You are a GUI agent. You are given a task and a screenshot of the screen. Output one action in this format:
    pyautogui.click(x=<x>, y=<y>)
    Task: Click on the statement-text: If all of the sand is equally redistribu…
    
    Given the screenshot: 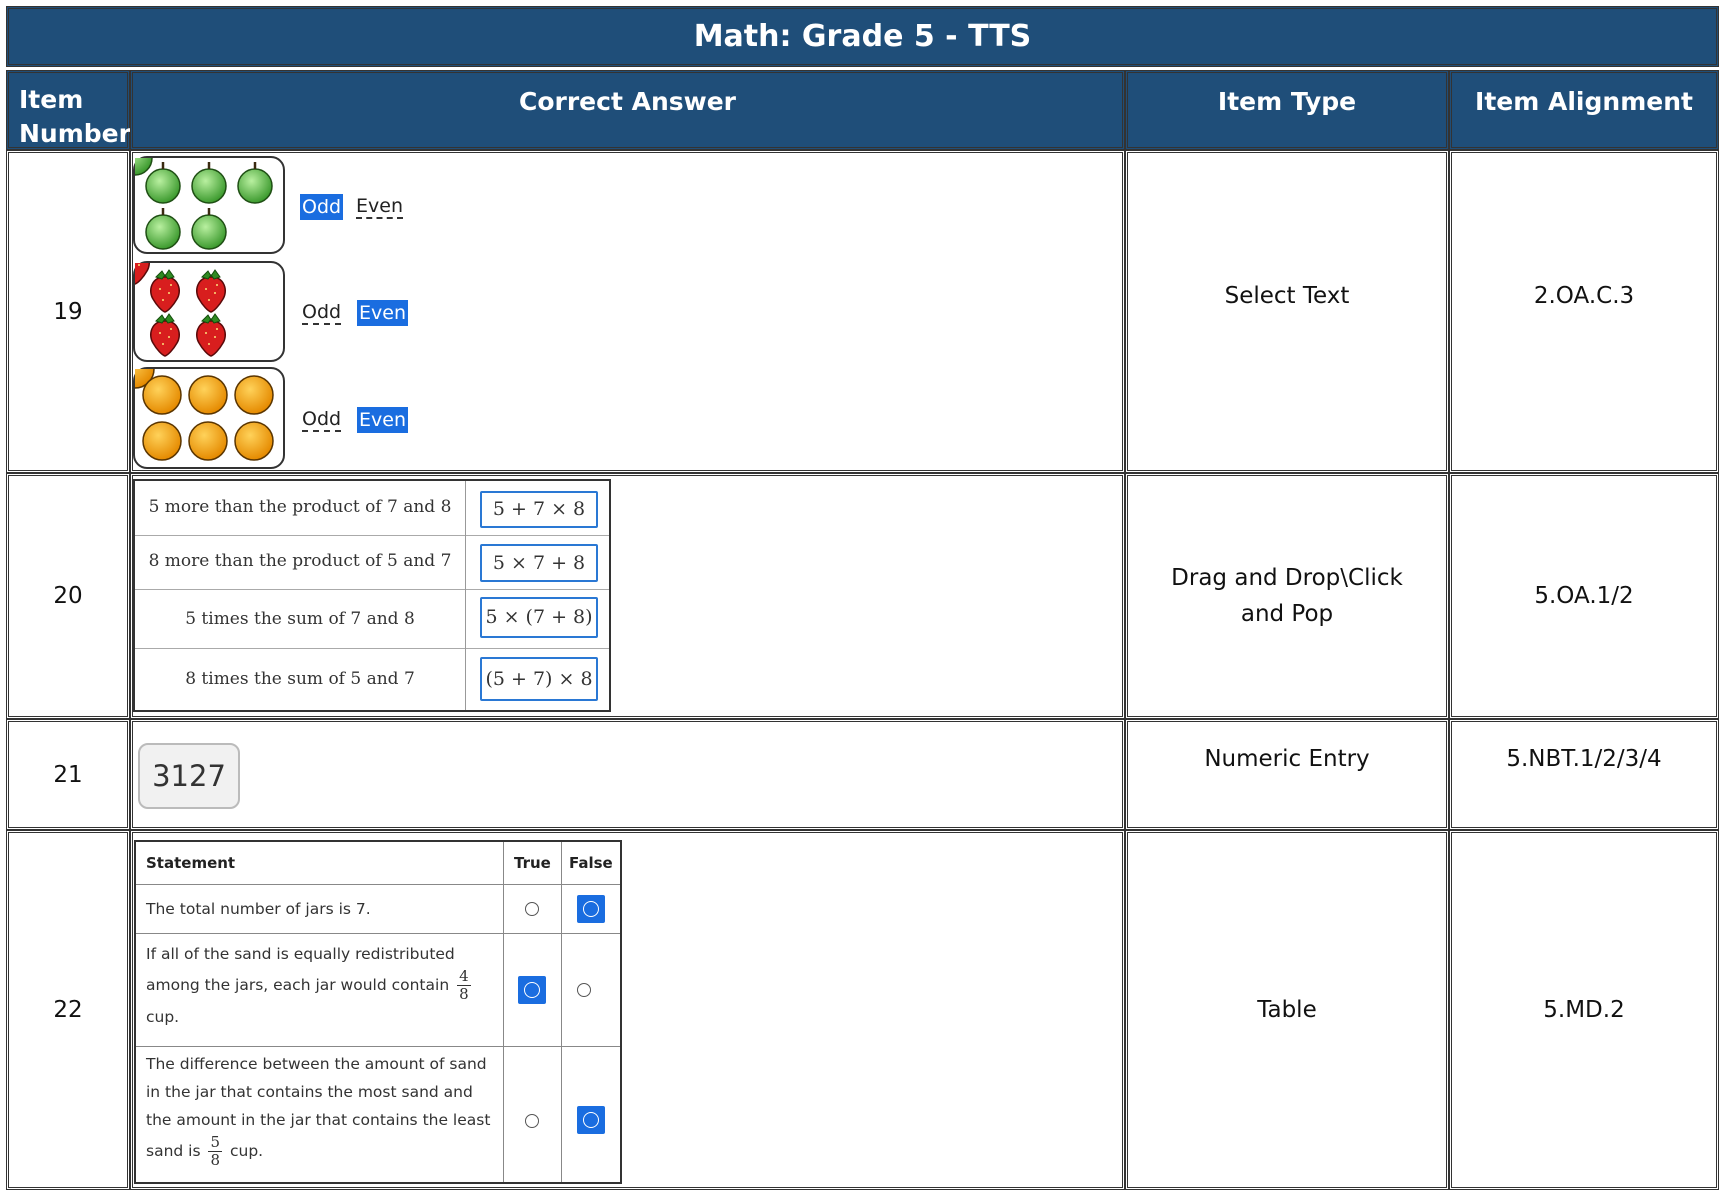 What is the action you would take?
    pyautogui.click(x=321, y=985)
    